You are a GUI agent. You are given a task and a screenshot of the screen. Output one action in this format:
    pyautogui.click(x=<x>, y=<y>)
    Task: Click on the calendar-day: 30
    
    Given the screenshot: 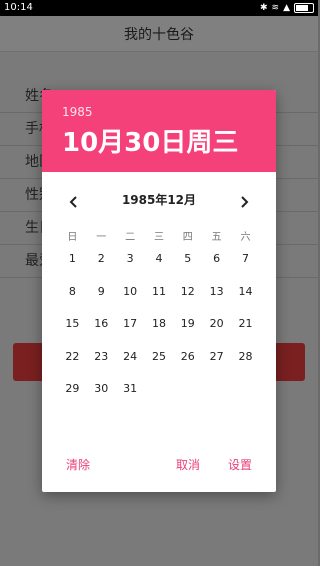 What is the action you would take?
    pyautogui.click(x=101, y=394)
    